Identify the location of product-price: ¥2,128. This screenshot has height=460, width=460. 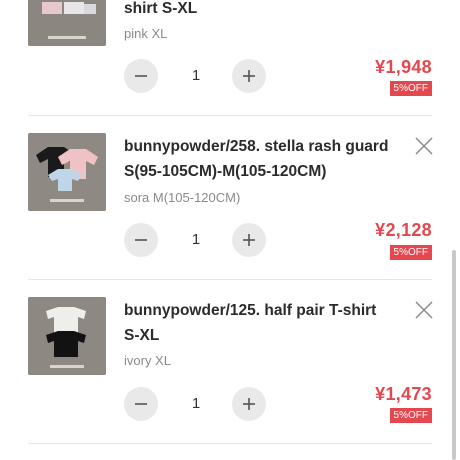
(403, 230).